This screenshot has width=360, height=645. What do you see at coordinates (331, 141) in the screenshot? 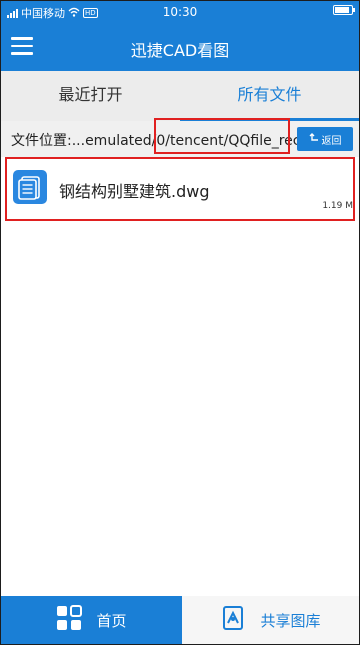
I see `back-label: 返回` at bounding box center [331, 141].